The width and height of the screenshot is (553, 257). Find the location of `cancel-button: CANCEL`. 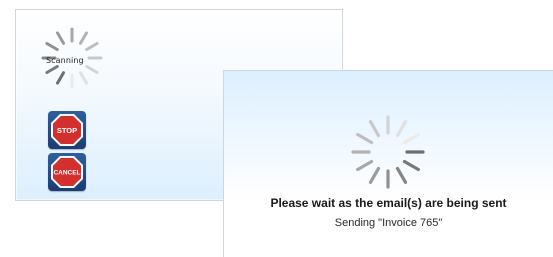

cancel-button: CANCEL is located at coordinates (67, 172).